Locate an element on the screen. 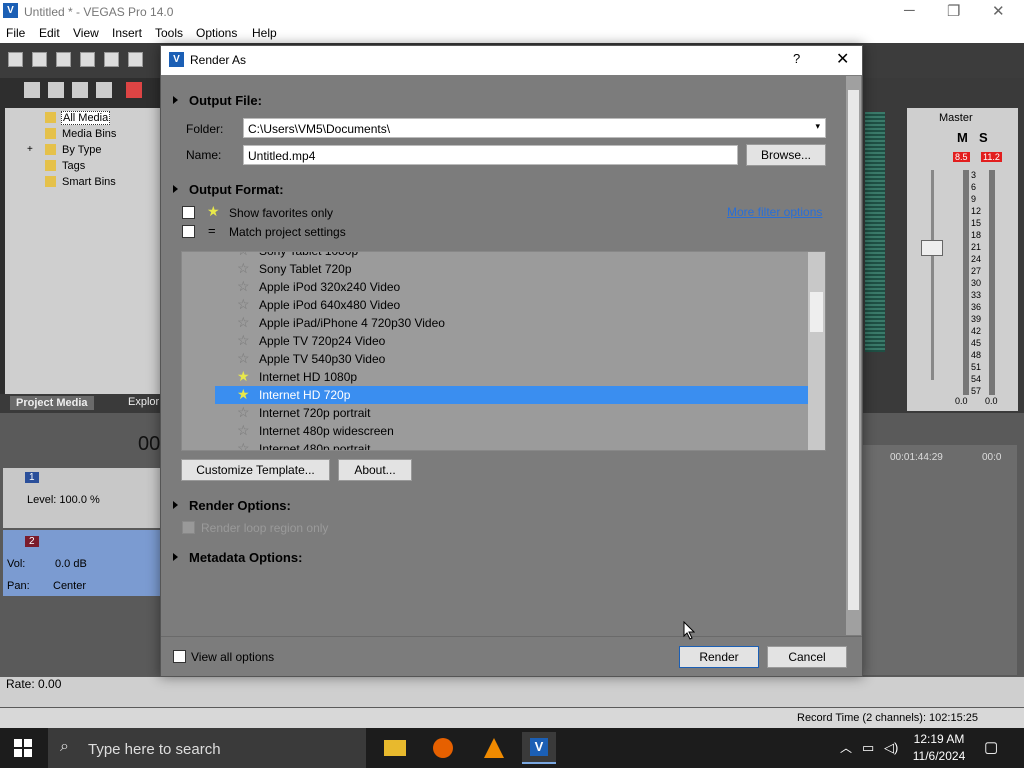 The width and height of the screenshot is (1024, 768). dialog-close-button: ✕ is located at coordinates (842, 59).